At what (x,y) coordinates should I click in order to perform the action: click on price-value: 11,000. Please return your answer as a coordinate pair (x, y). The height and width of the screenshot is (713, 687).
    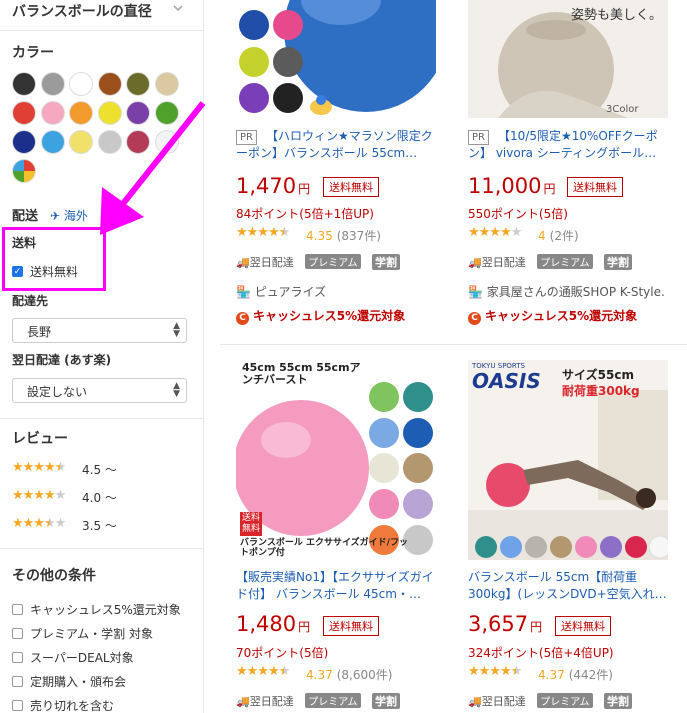
    Looking at the image, I should click on (505, 186).